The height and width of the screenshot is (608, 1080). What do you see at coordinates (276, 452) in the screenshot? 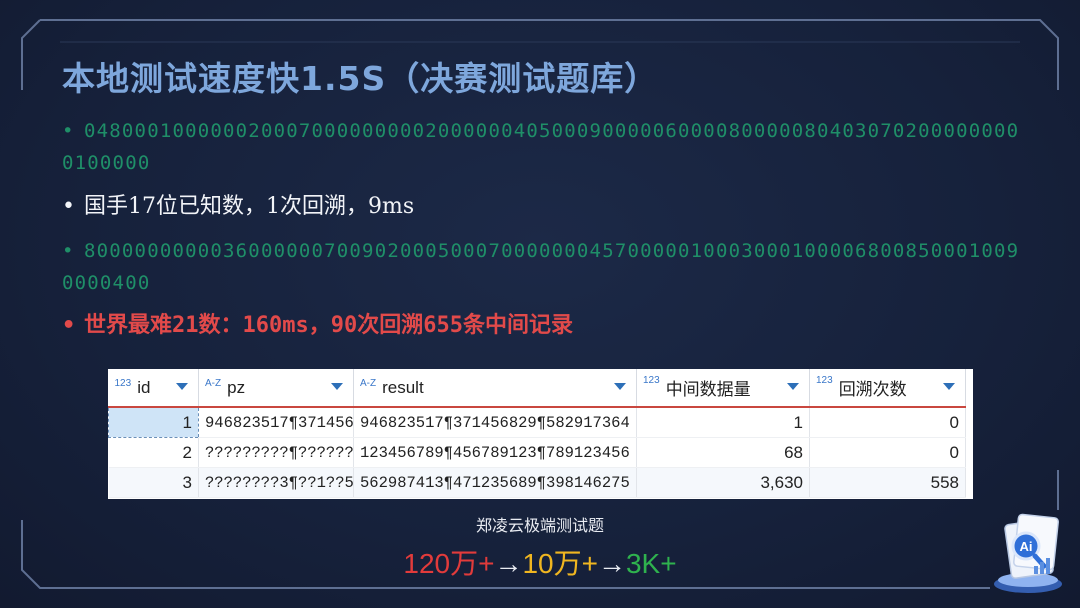
I see `cell-pz: ?????????¶????????` at bounding box center [276, 452].